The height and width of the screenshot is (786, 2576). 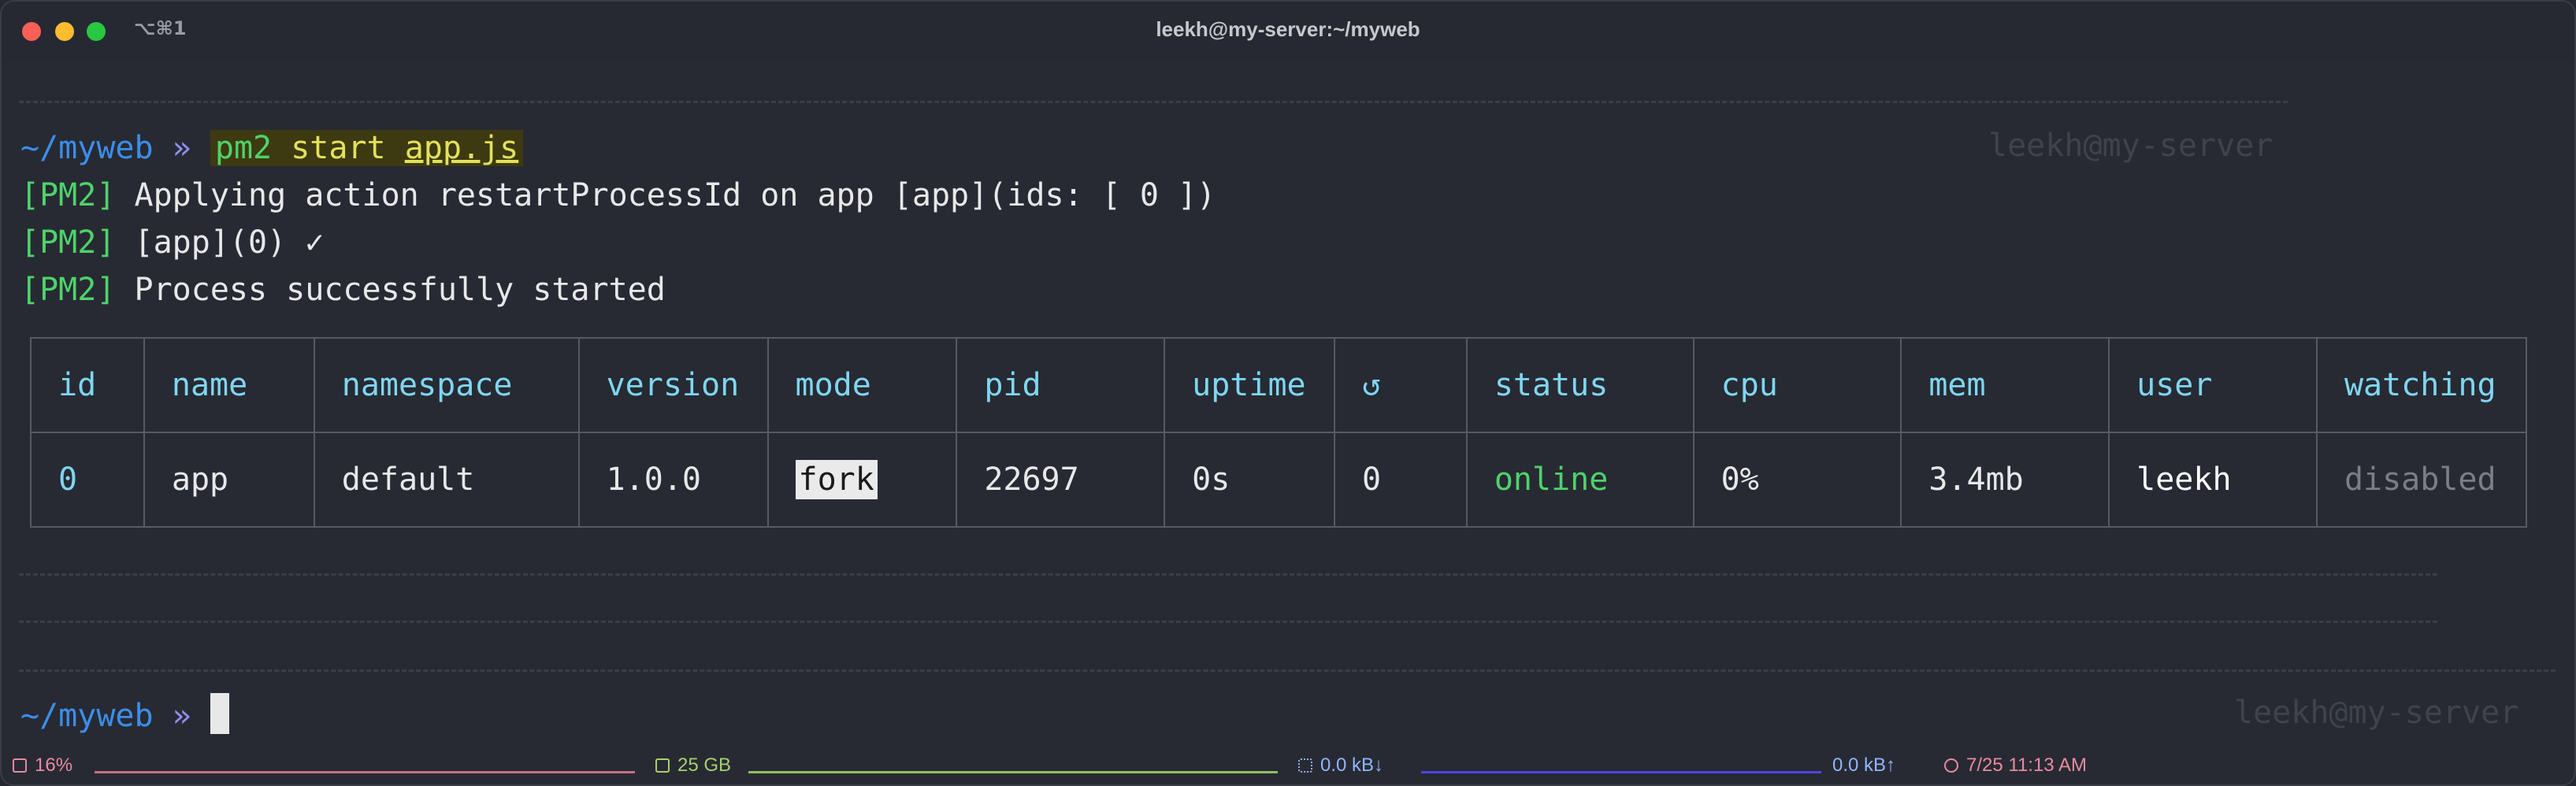 I want to click on column-header: watching, so click(x=2421, y=385).